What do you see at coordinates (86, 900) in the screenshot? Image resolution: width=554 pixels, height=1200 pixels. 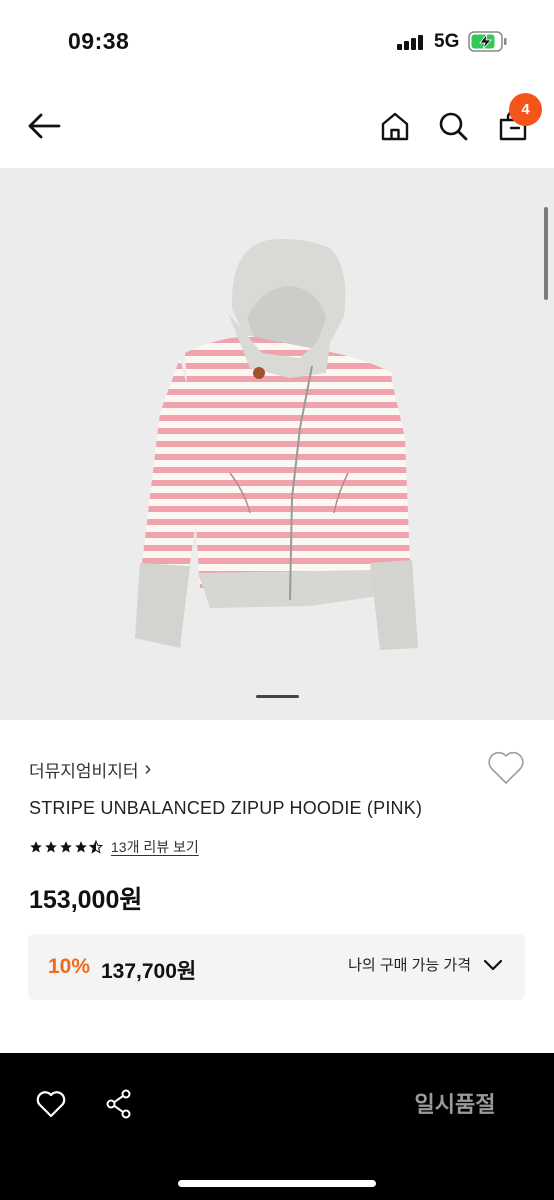 I see `original-price: 153,000원` at bounding box center [86, 900].